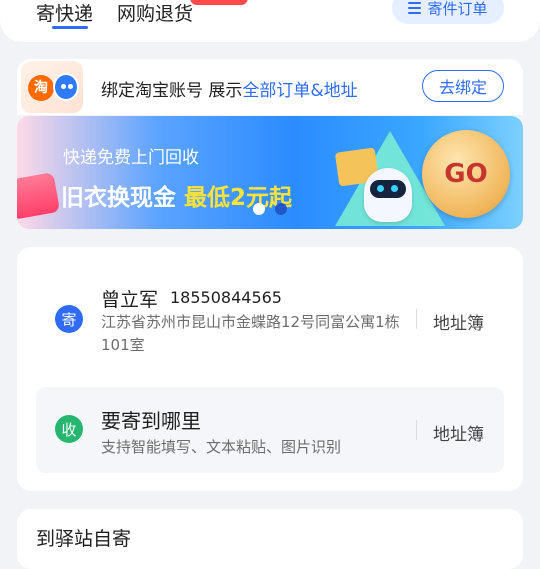 This screenshot has height=569, width=540. I want to click on taobao-bind-text: 绑定淘宝账号 展示全部订单&地址, so click(229, 88).